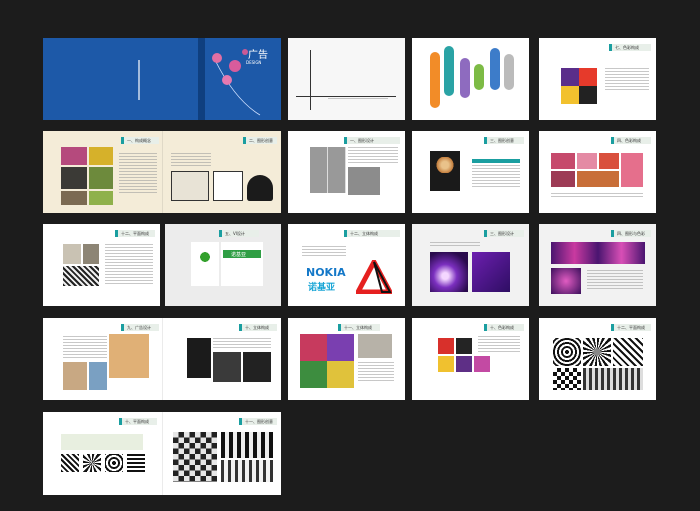 The image size is (700, 511). Describe the element at coordinates (205, 257) in the screenshot. I see `vi-logo-green` at that location.